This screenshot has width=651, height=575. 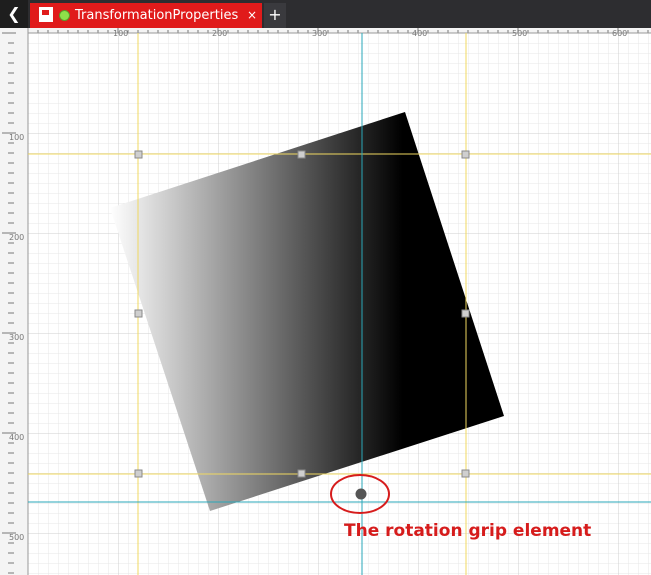 What do you see at coordinates (465, 313) in the screenshot?
I see `resize-handle-right` at bounding box center [465, 313].